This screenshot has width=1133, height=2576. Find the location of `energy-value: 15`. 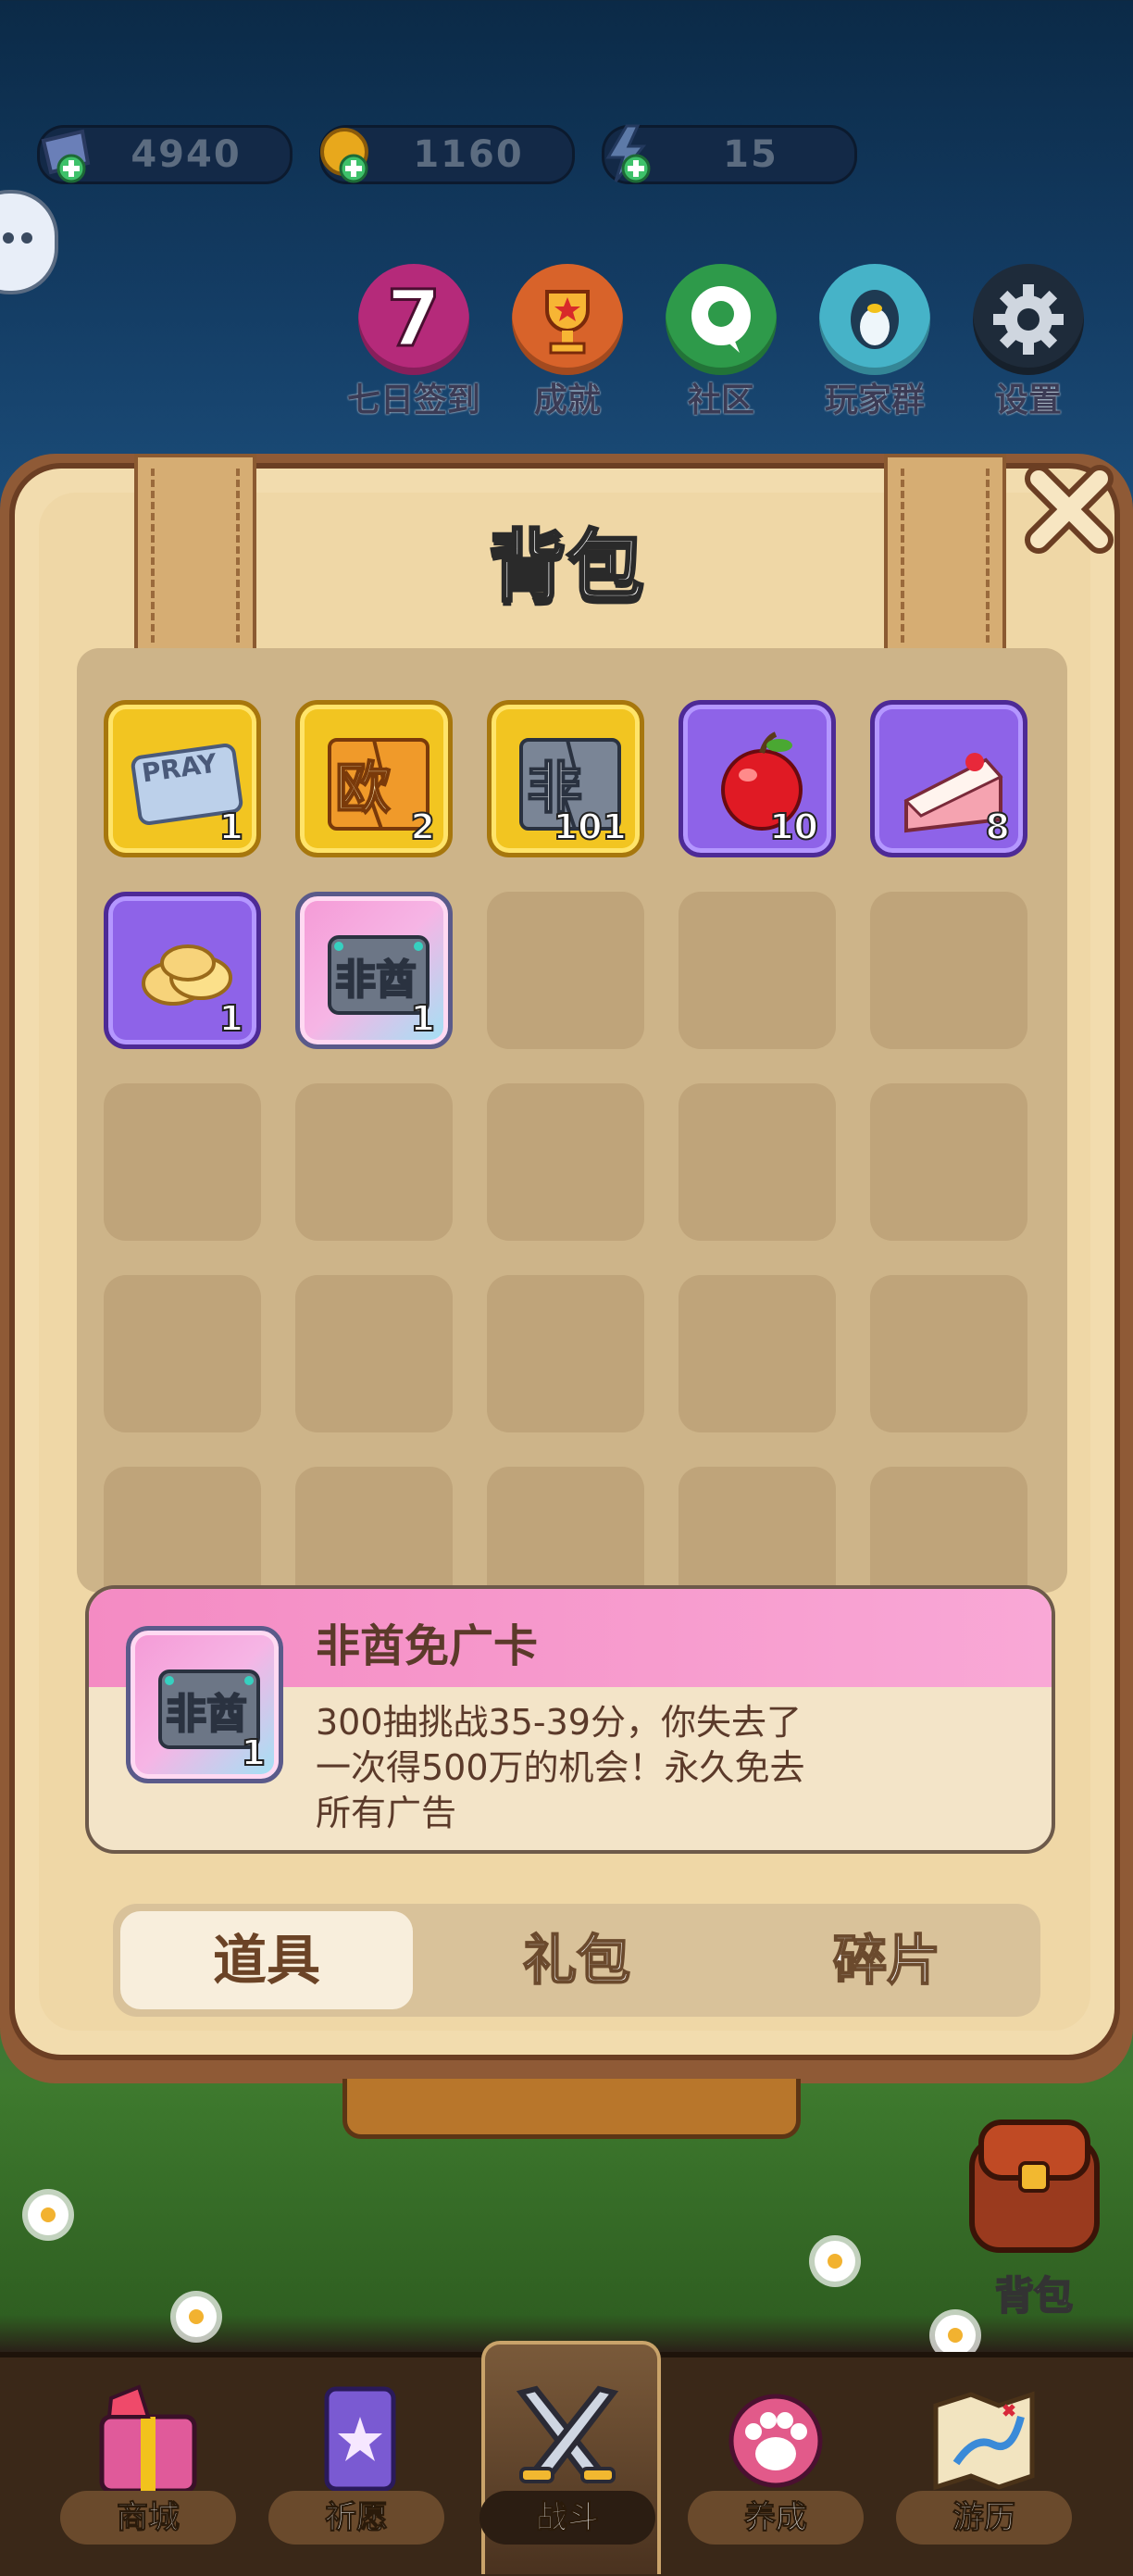

energy-value: 15 is located at coordinates (751, 154).